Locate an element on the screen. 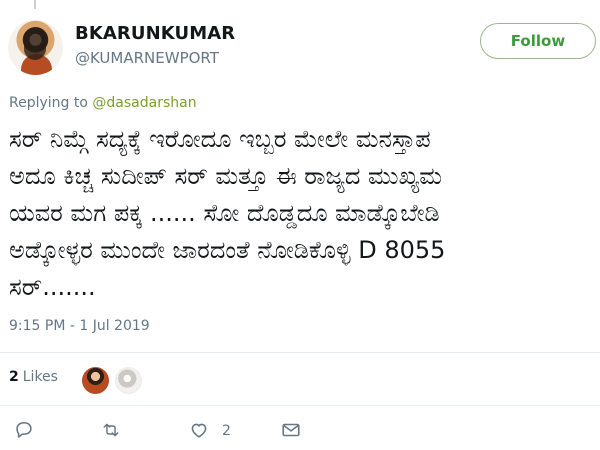 This screenshot has width=600, height=450. retweet-button is located at coordinates (113, 431).